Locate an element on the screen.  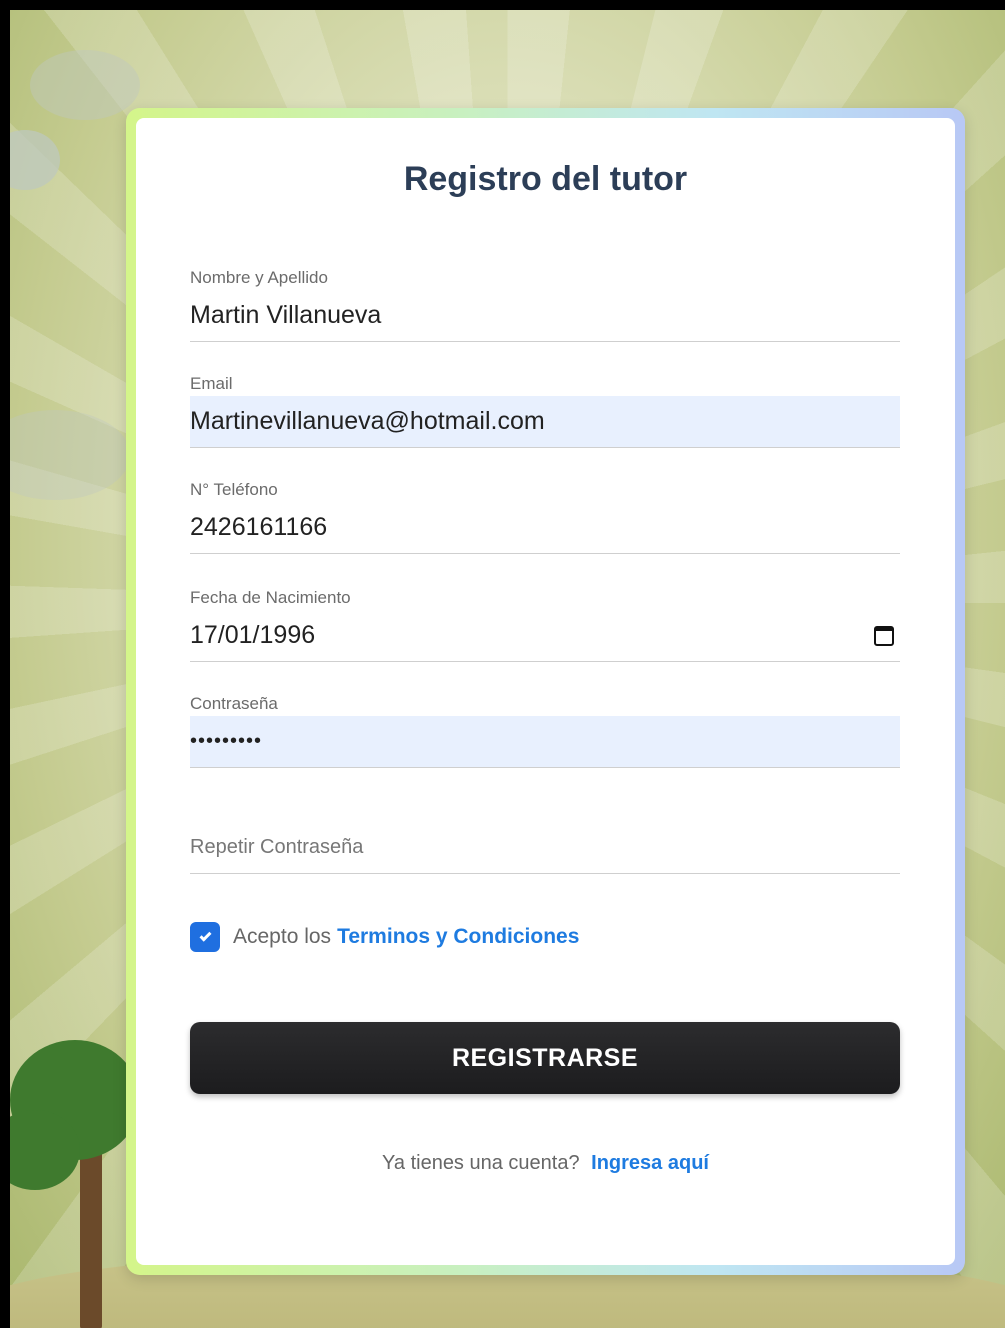
terms-link: Terminos y Condiciones is located at coordinates (458, 937).